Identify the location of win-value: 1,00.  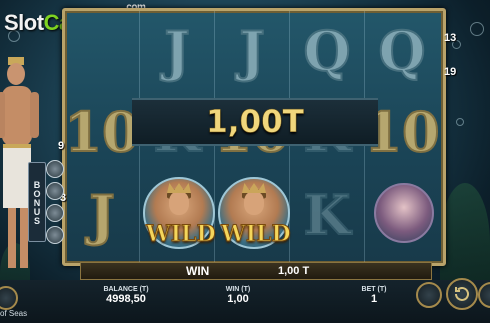
(238, 299).